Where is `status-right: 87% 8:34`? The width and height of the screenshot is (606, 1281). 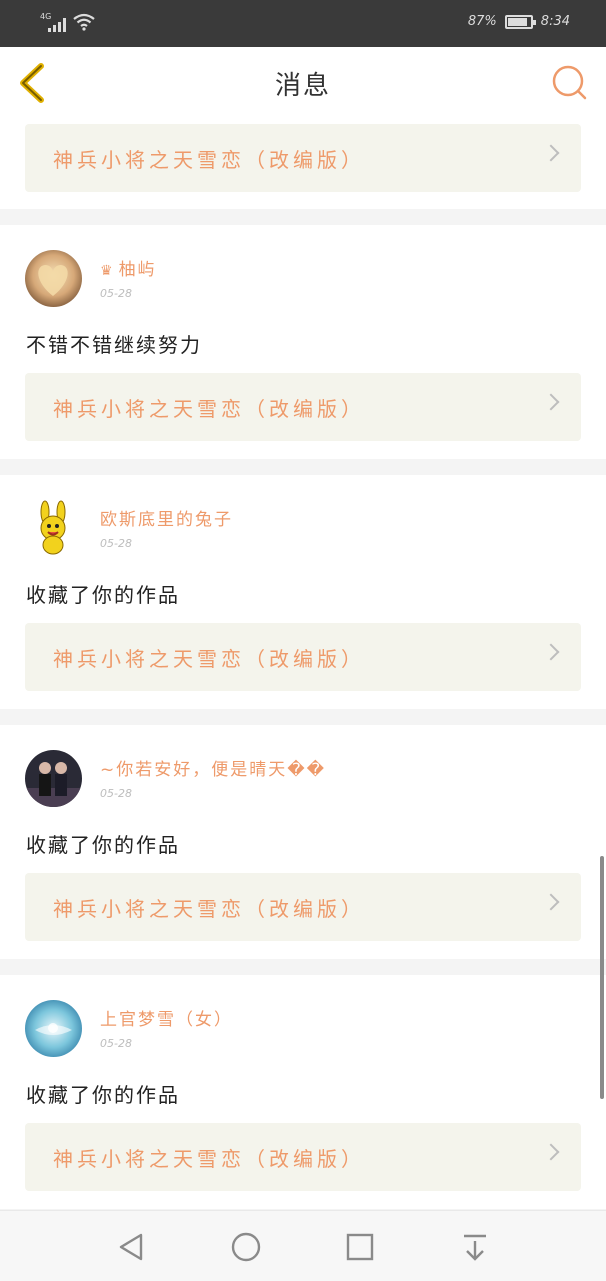
status-right: 87% 8:34 is located at coordinates (519, 21).